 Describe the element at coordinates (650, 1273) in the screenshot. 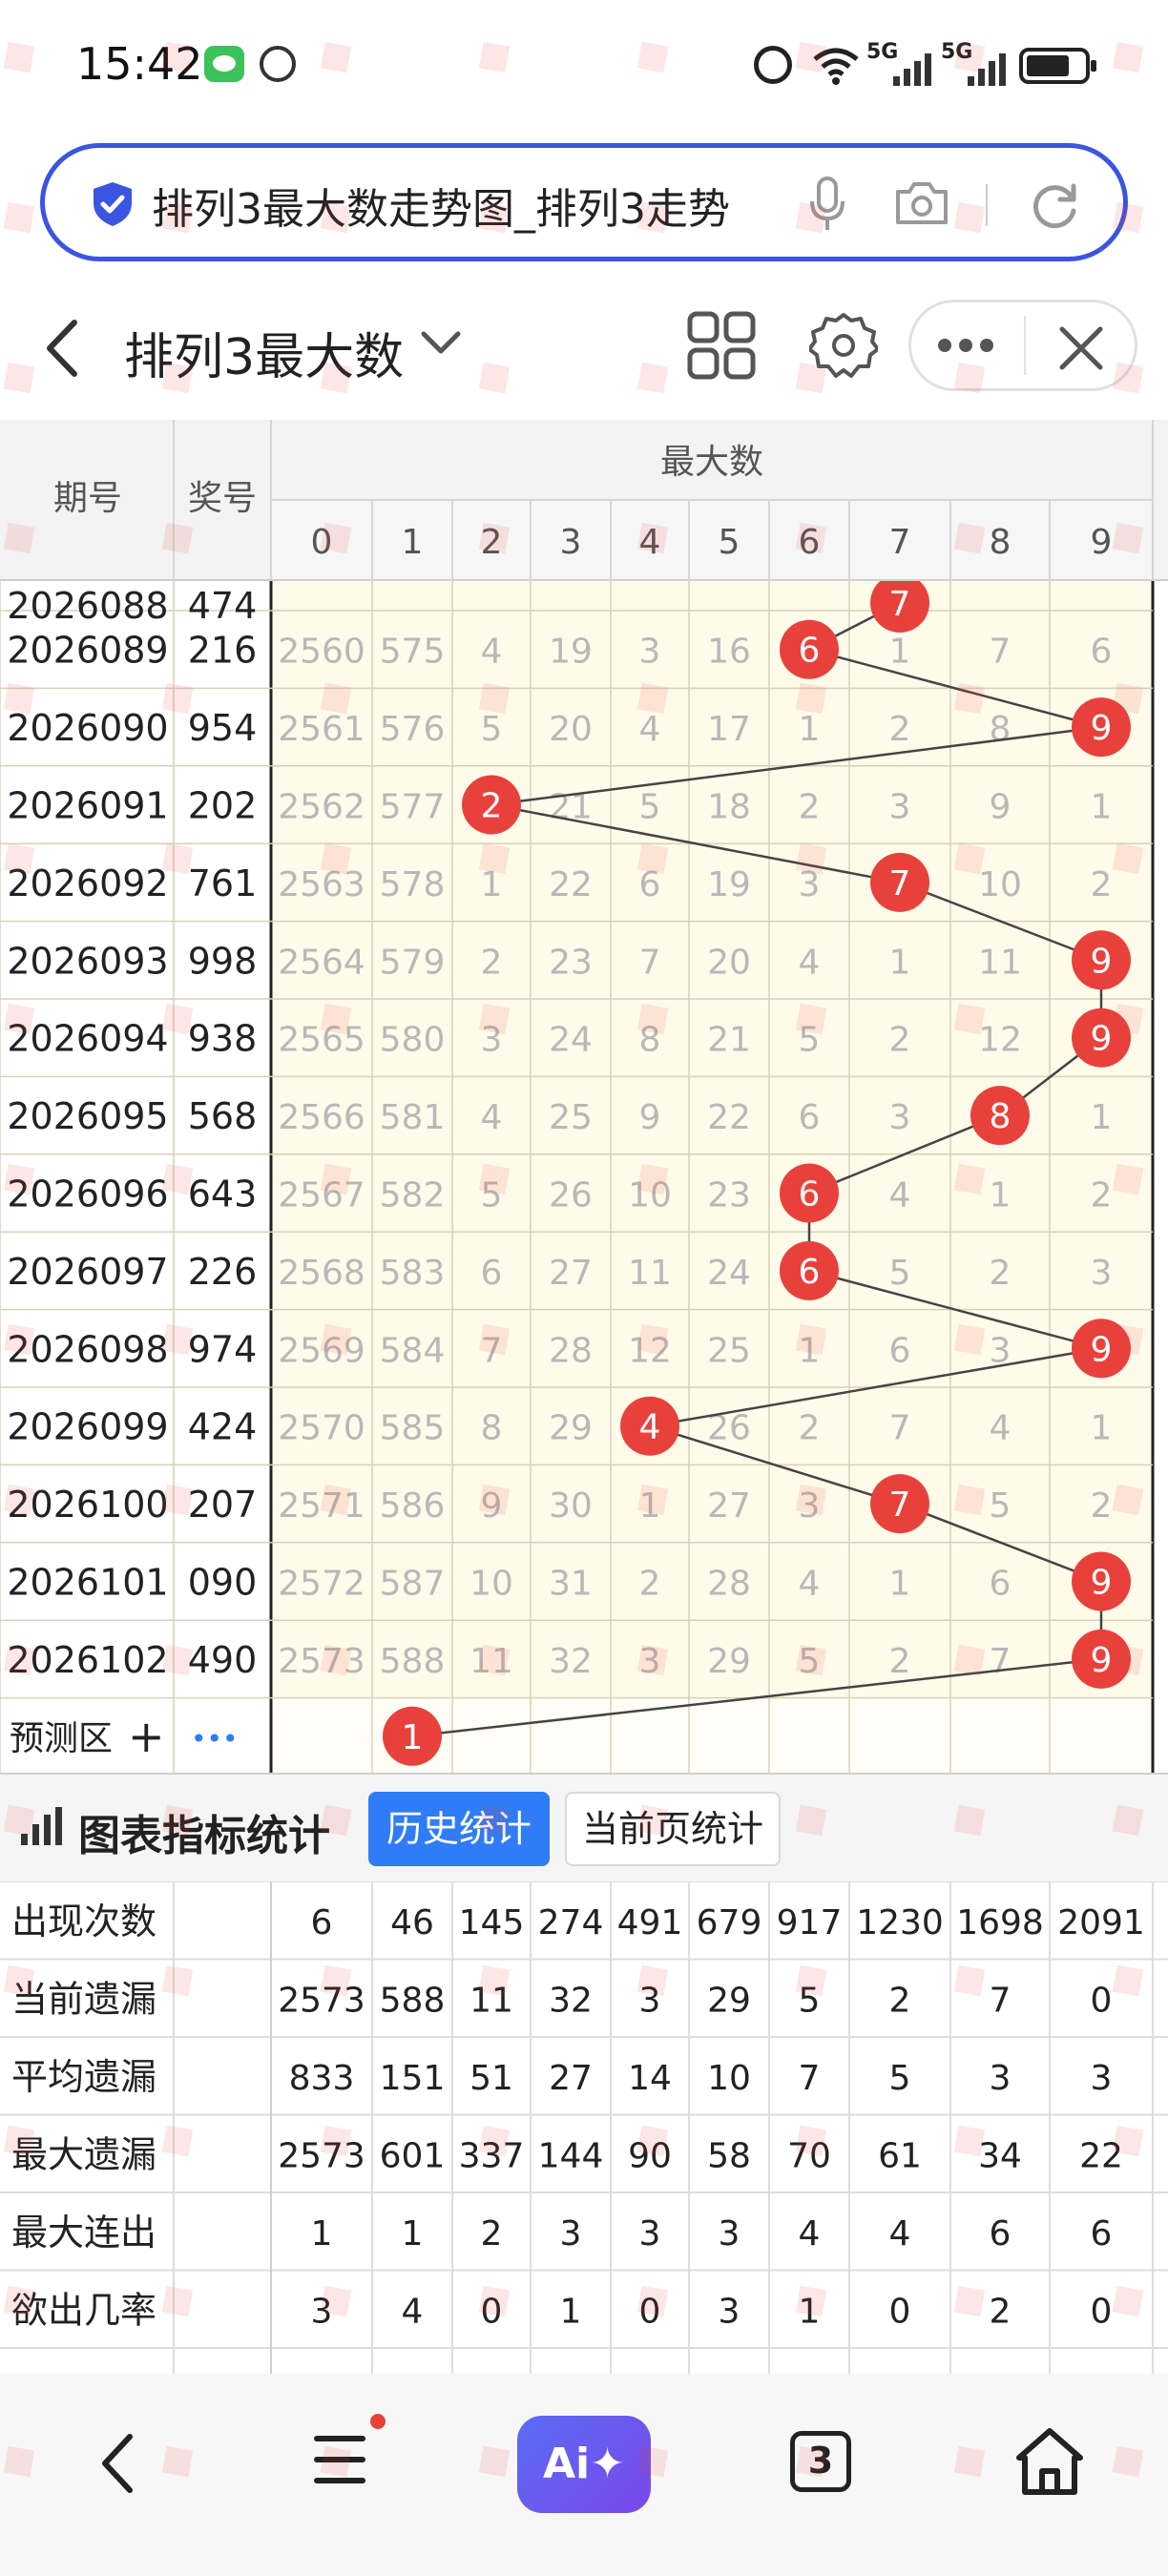

I see `omission-cell: 11` at that location.